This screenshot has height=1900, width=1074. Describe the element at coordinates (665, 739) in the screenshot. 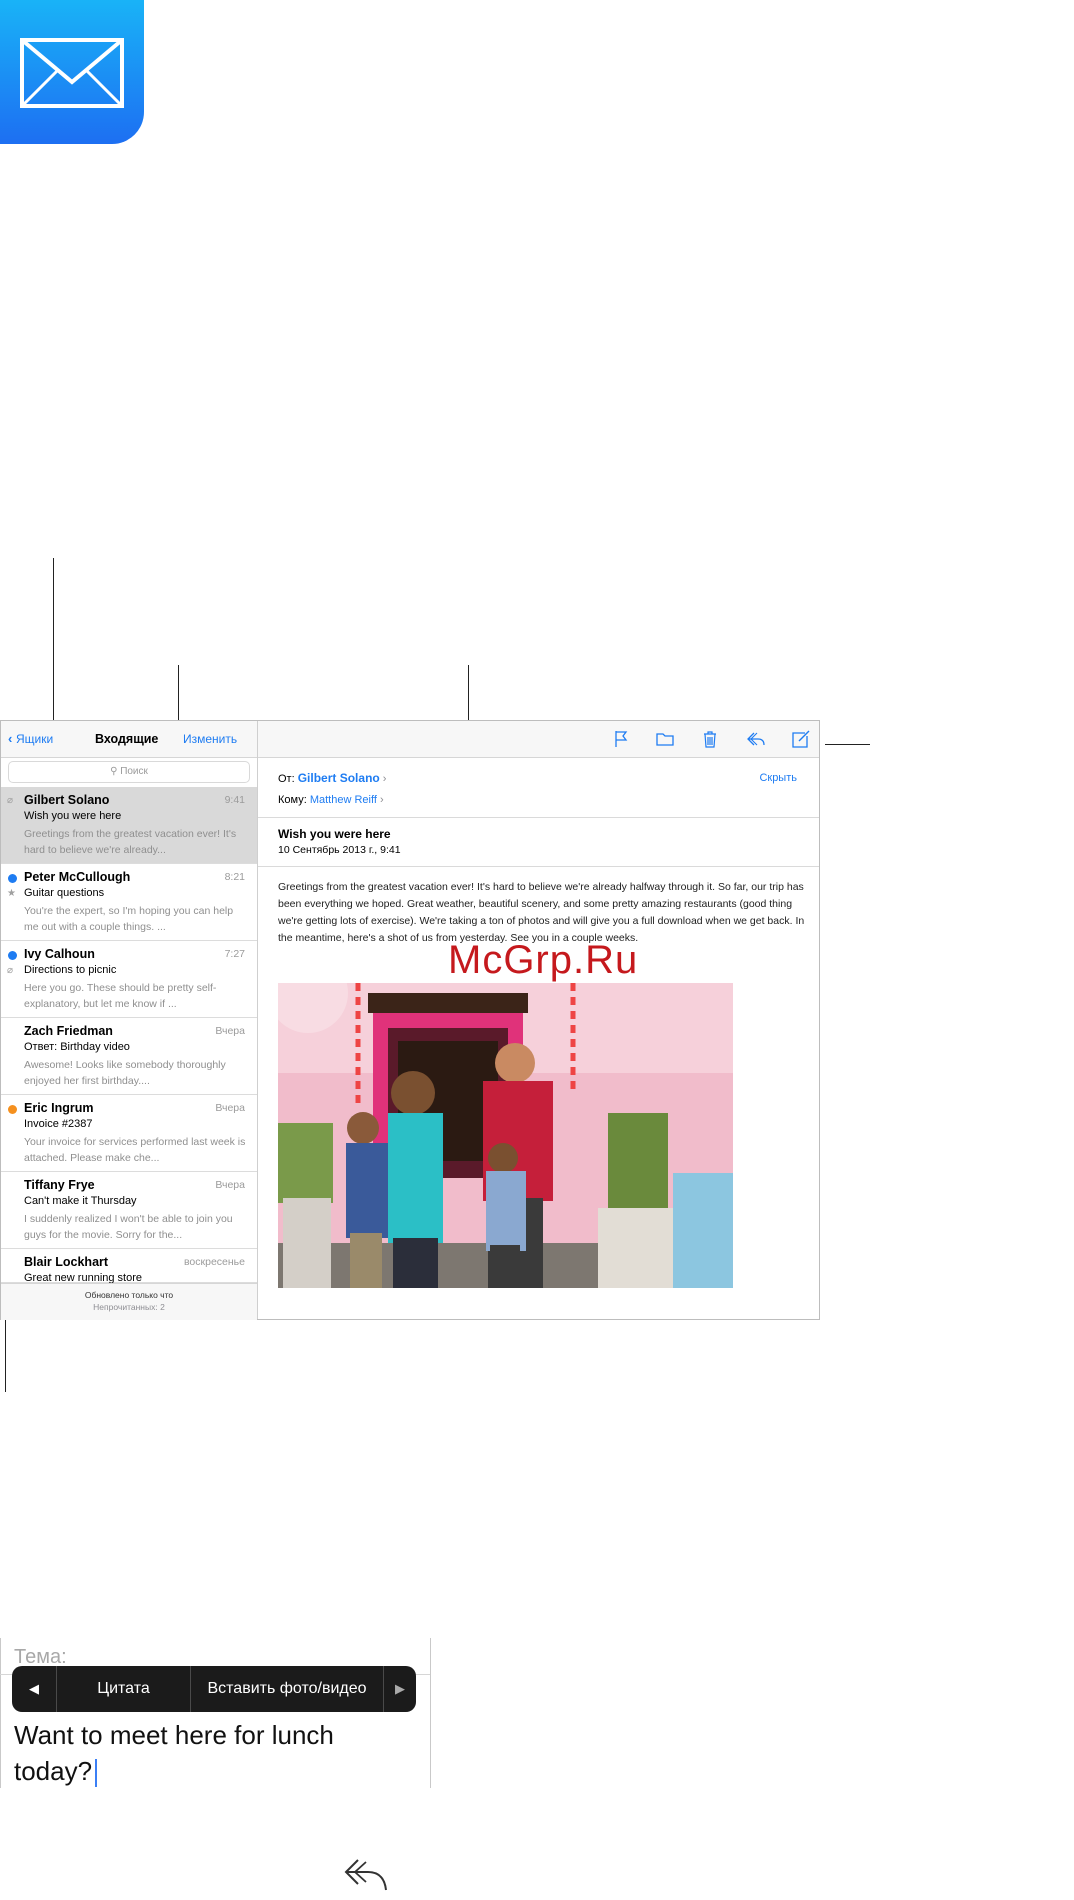

I see `folder-icon` at that location.